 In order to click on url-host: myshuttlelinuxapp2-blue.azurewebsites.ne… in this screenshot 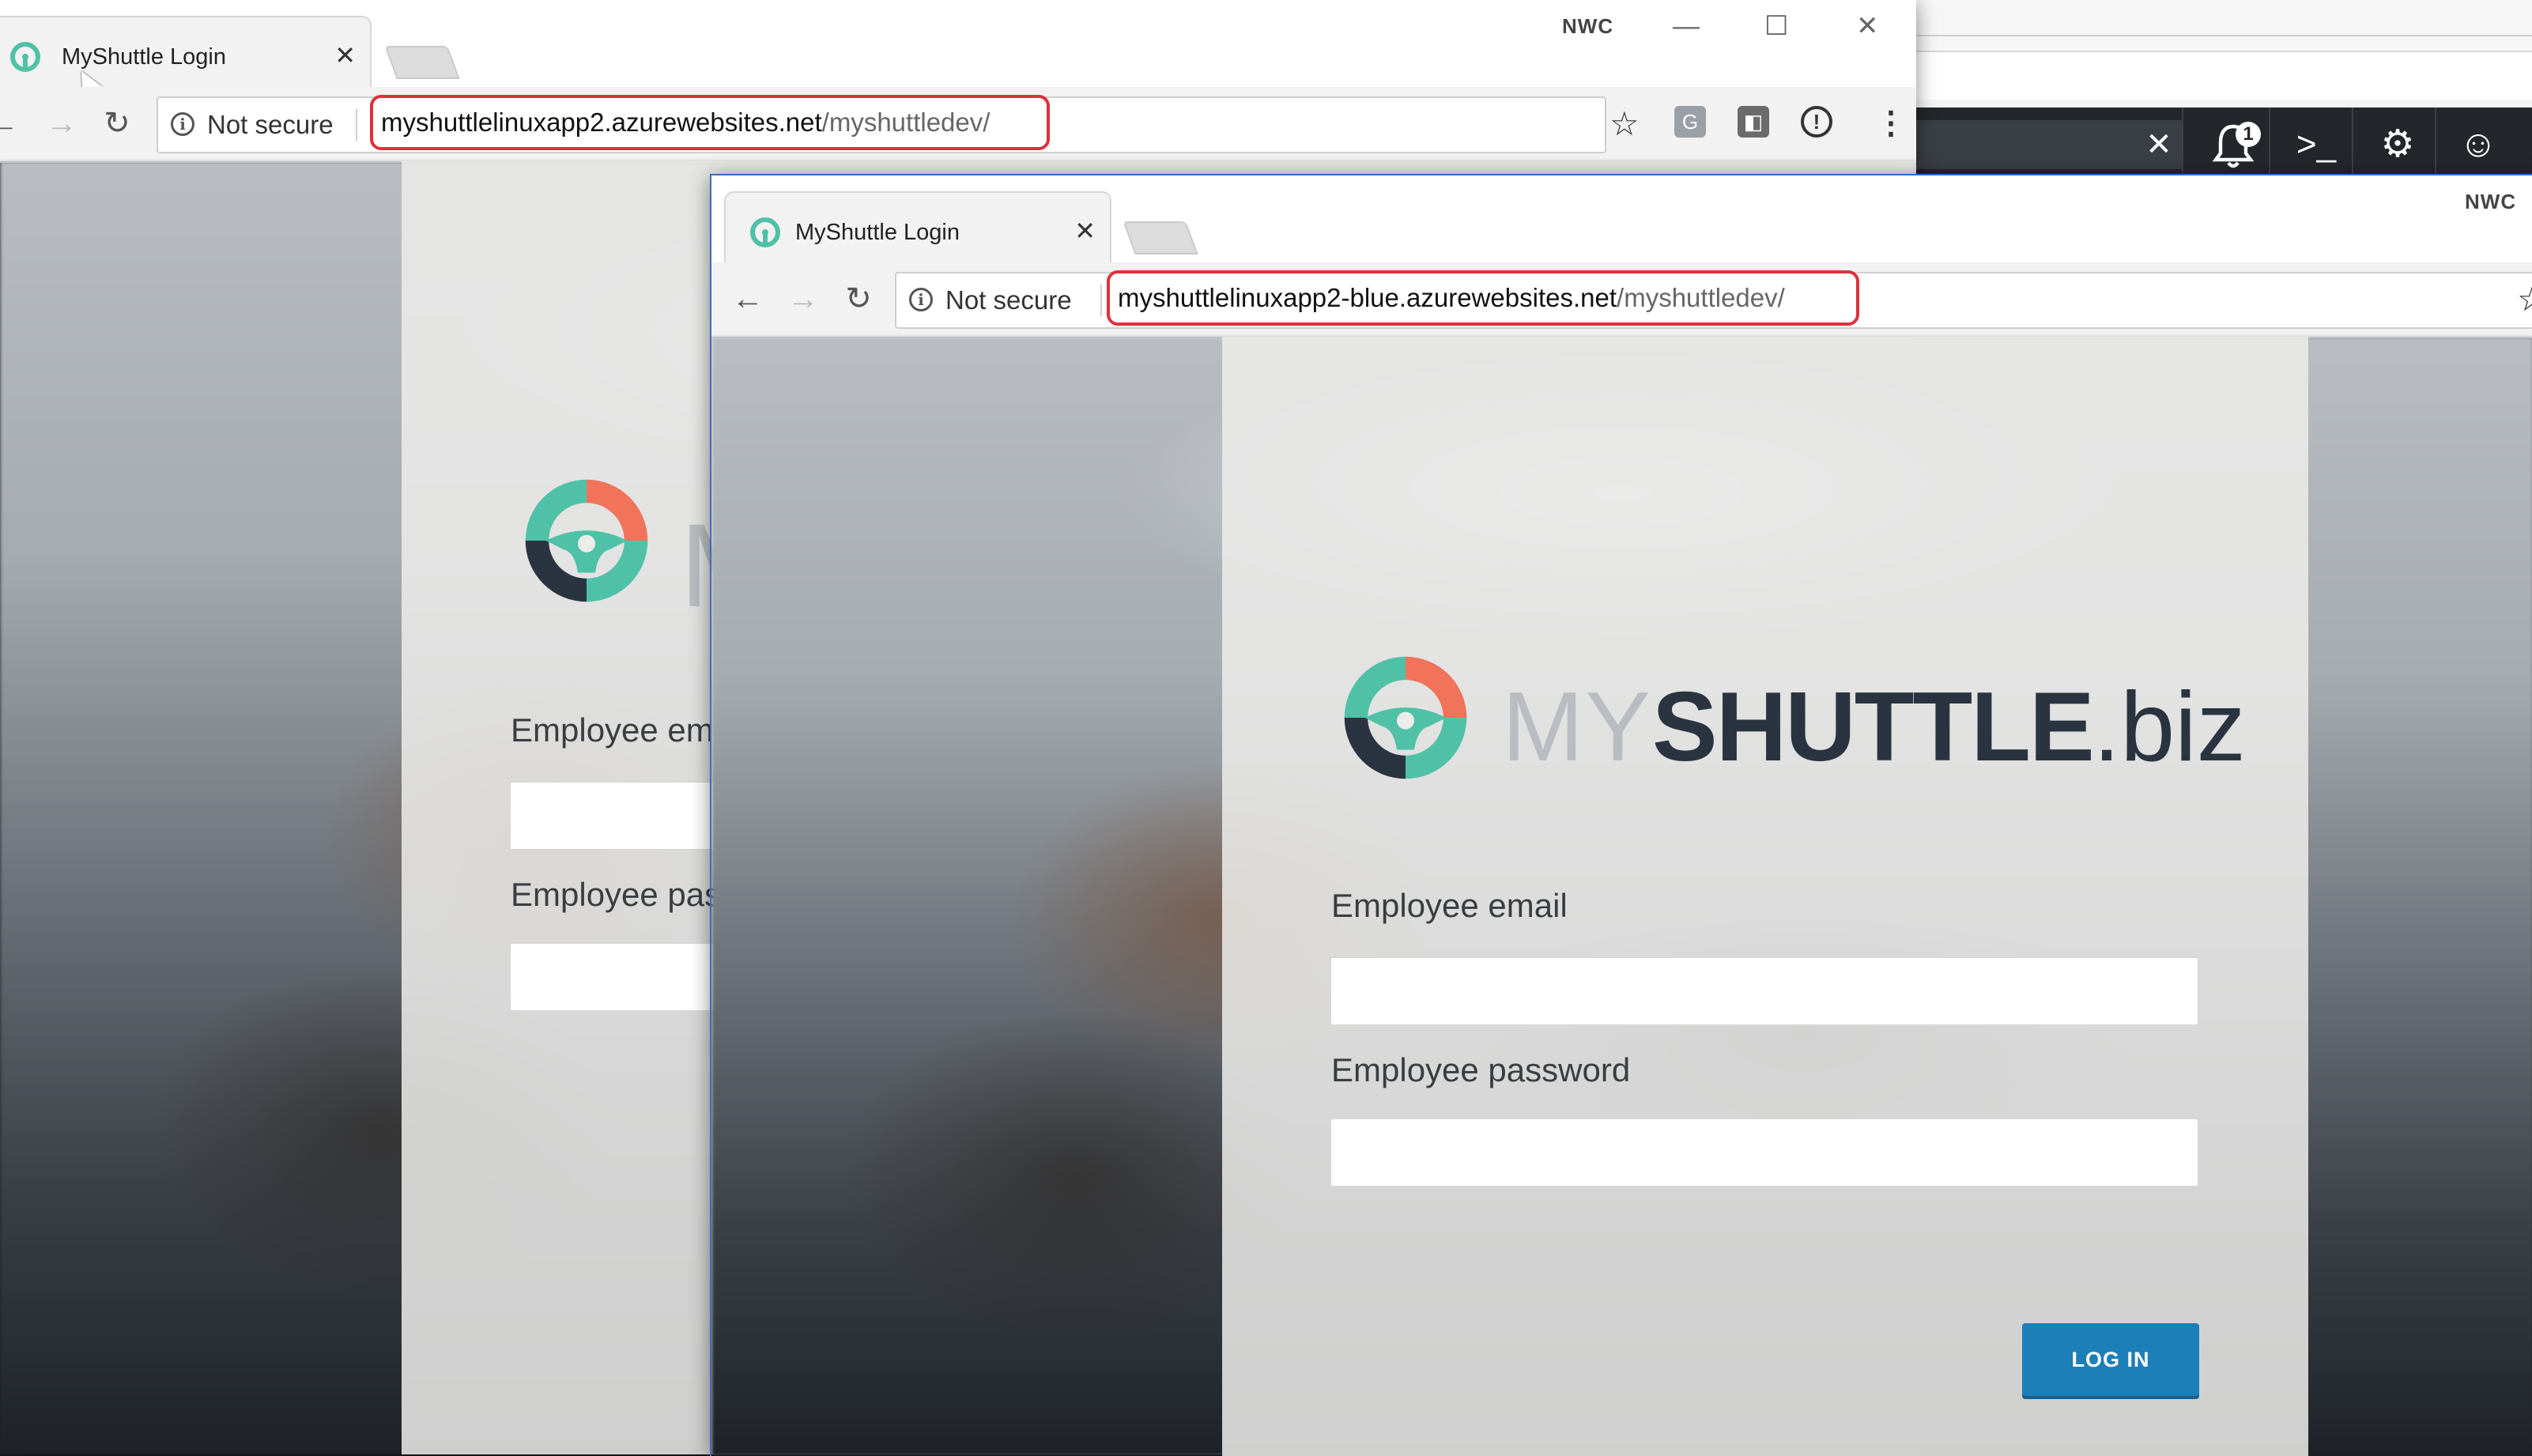, I will do `click(1368, 297)`.